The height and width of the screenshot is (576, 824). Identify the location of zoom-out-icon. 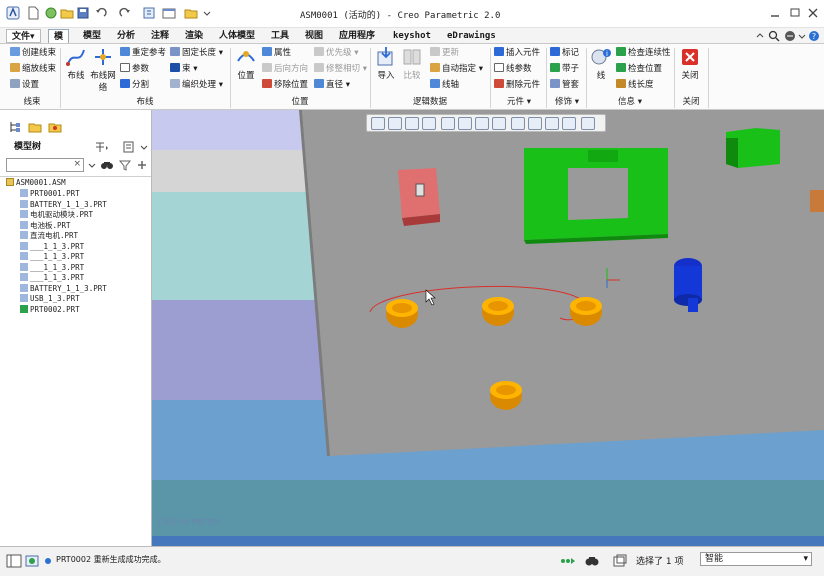
(412, 123).